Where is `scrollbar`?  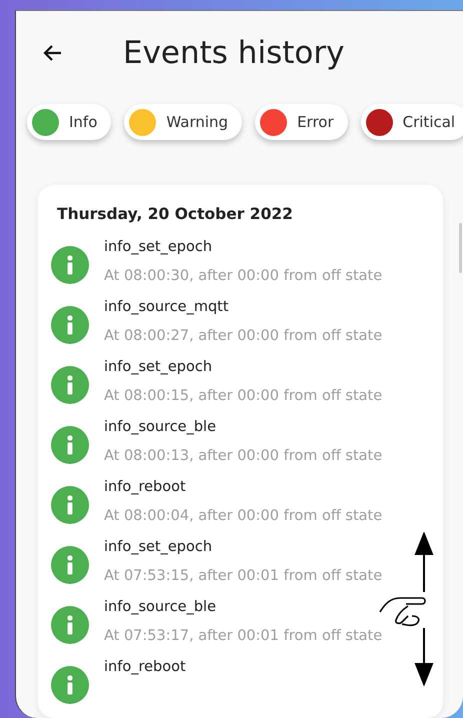 scrollbar is located at coordinates (460, 248).